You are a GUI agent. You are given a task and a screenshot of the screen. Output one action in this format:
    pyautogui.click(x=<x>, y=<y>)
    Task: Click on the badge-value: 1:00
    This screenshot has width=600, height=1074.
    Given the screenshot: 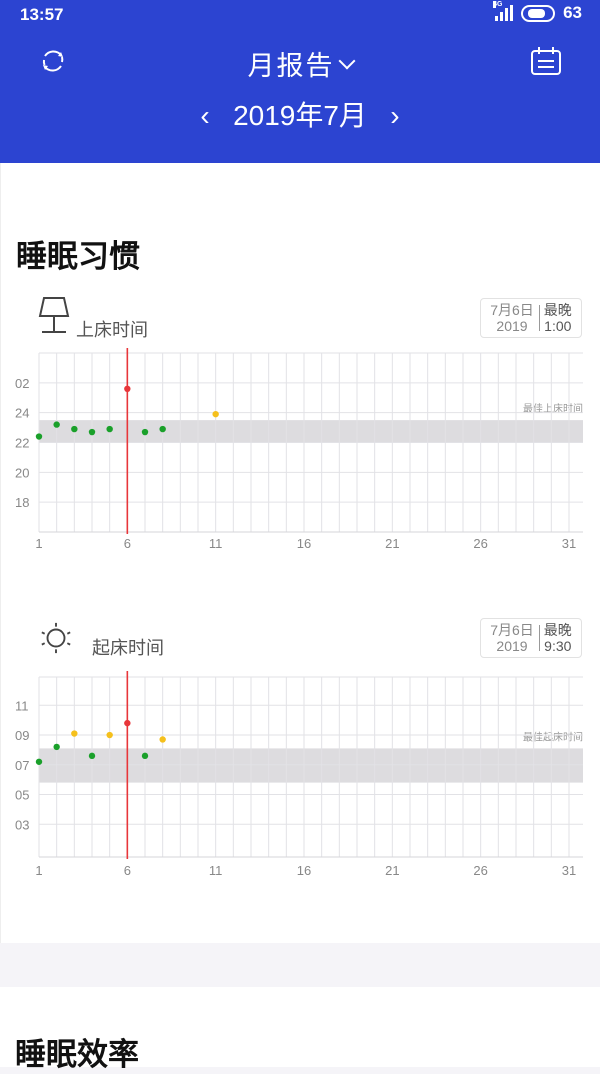 What is the action you would take?
    pyautogui.click(x=558, y=326)
    